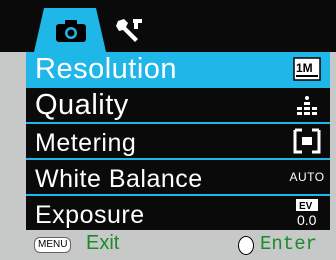 The height and width of the screenshot is (260, 336). What do you see at coordinates (304, 68) in the screenshot?
I see `resolution-value-text: 1M` at bounding box center [304, 68].